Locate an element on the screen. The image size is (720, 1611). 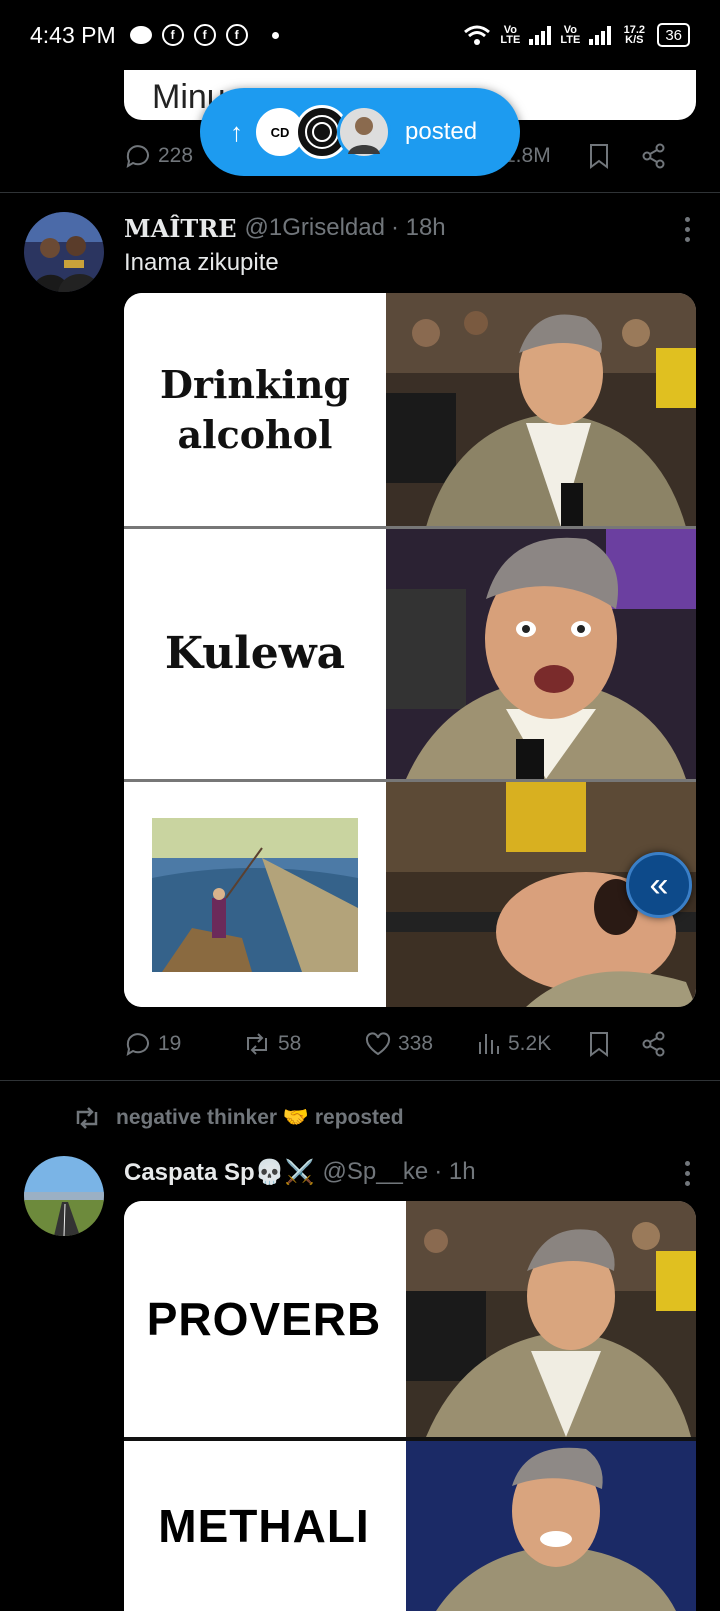
status-bar: 4:43 PM f f f Vo LTE Vo LTE 17.2 K/S 36 is located at coordinates (360, 35).